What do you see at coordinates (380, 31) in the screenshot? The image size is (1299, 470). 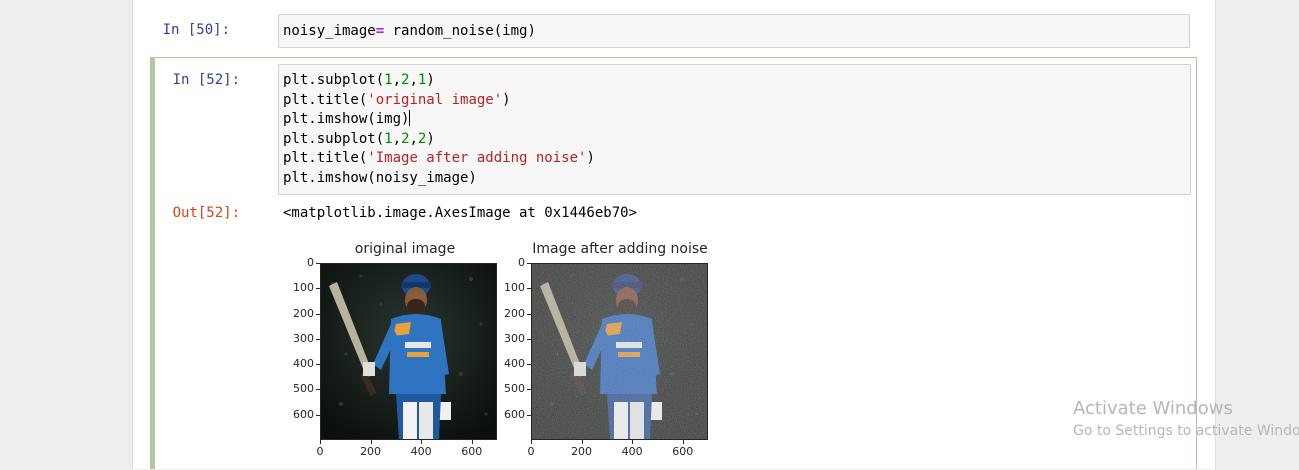 I see `code-token: =` at bounding box center [380, 31].